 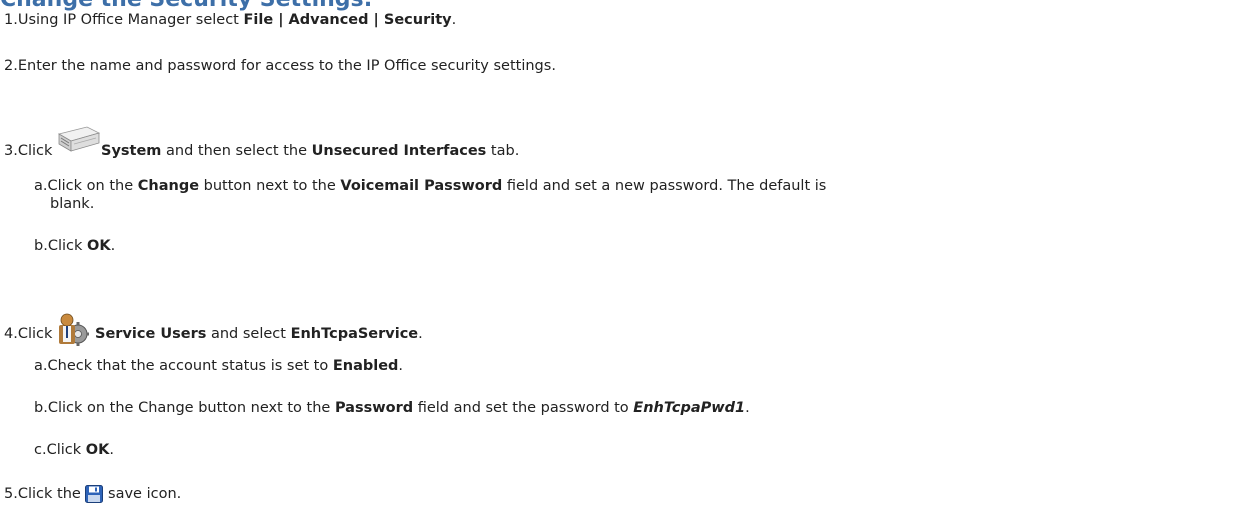 What do you see at coordinates (11, 494) in the screenshot?
I see `step-number: 5.` at bounding box center [11, 494].